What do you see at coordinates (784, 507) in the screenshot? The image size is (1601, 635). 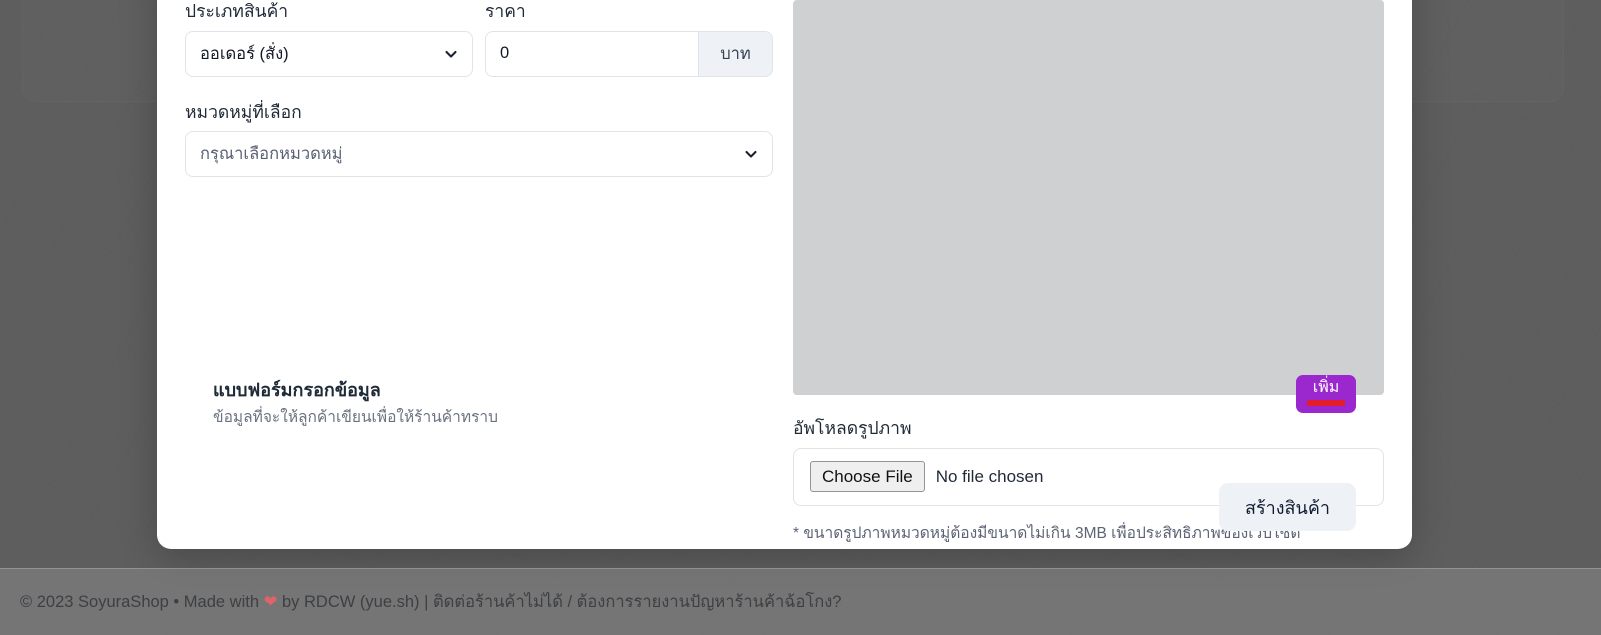 I see `submit-row: สร้างสินค้า` at bounding box center [784, 507].